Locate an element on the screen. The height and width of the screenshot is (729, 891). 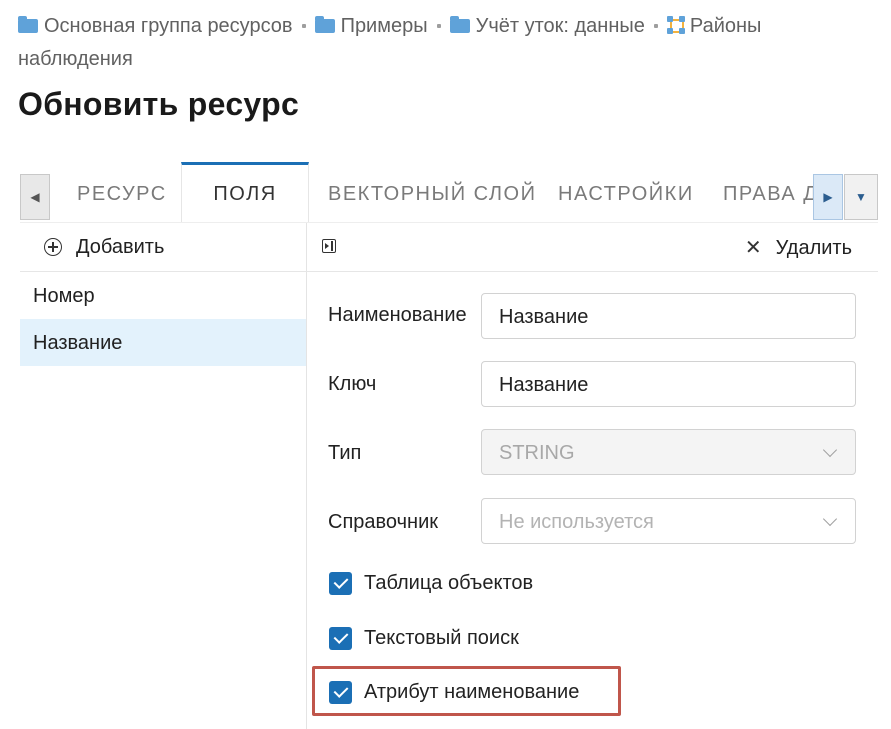
breadcrumb-item-examples: Примеры is located at coordinates (371, 26).